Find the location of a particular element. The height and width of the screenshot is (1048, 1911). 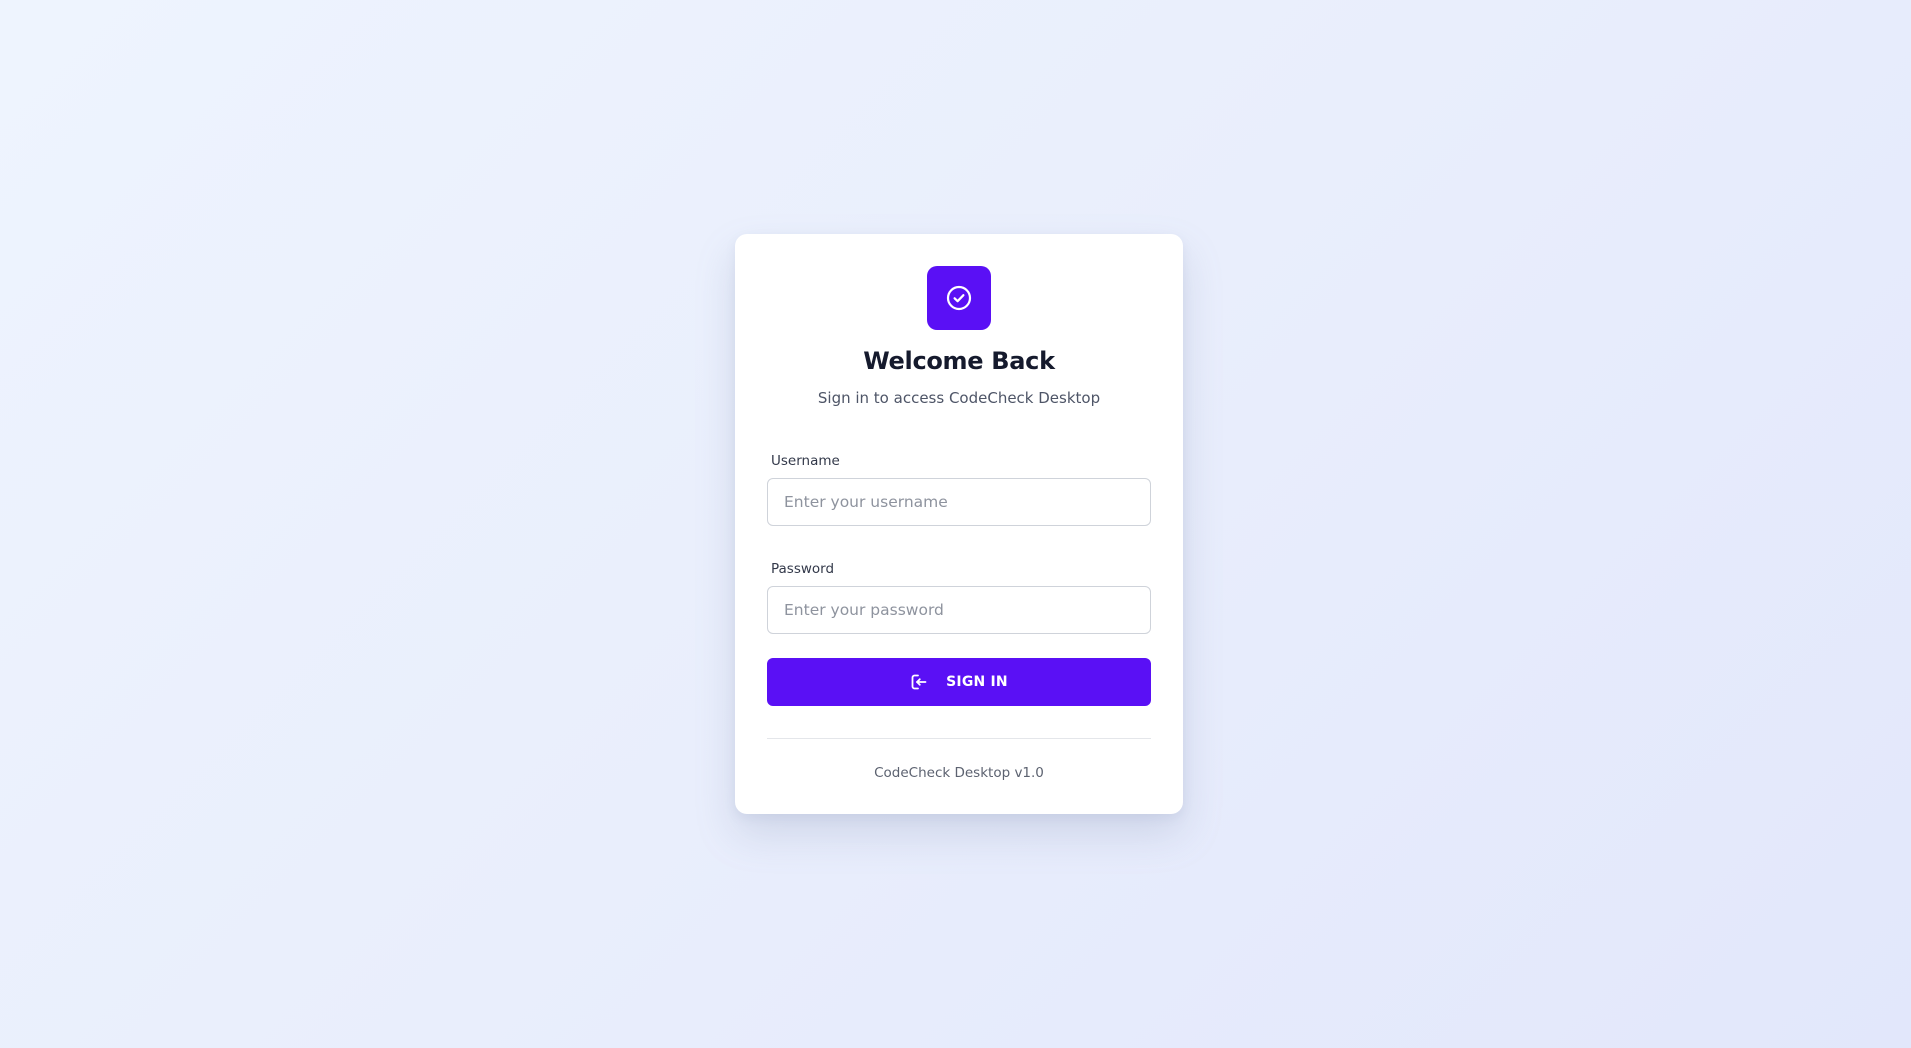

version-text: CodeCheck Desktop v1.0 is located at coordinates (959, 773).